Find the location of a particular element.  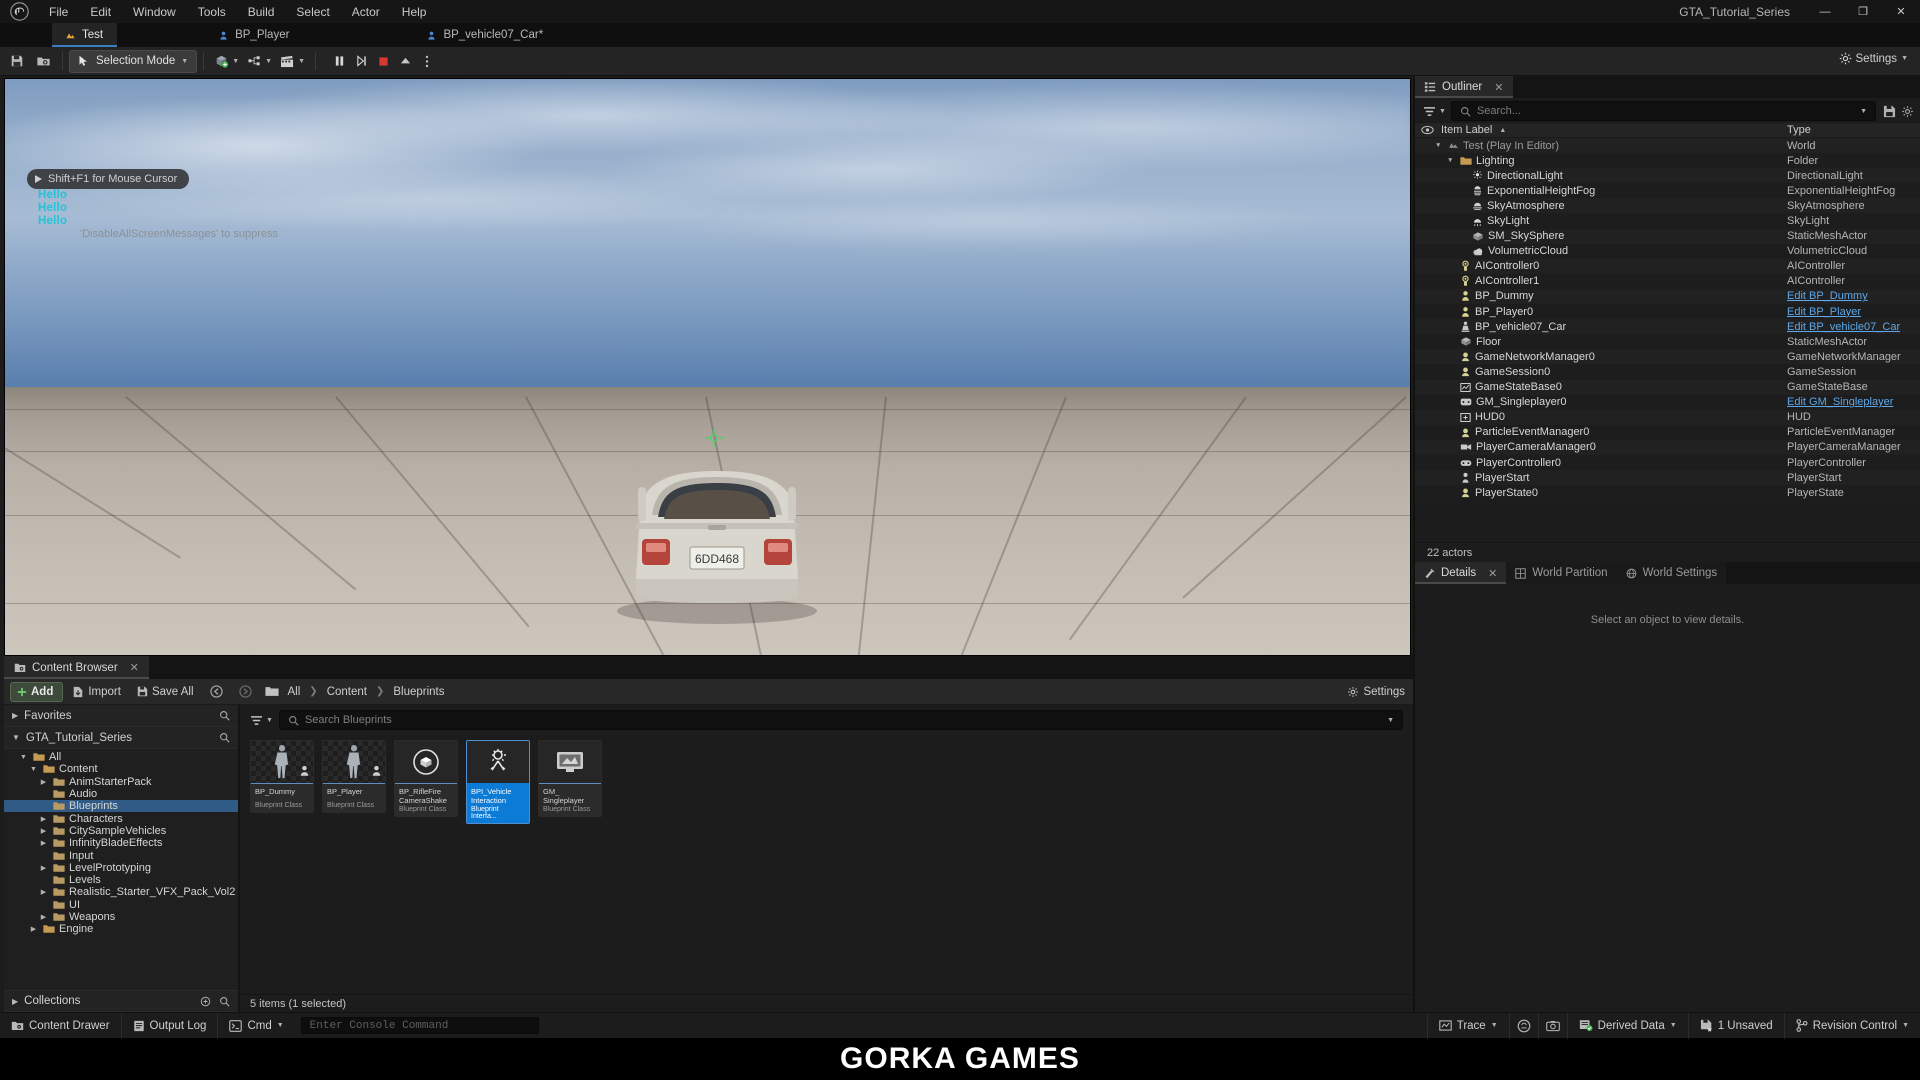

menu-build: Build is located at coordinates (261, 11).